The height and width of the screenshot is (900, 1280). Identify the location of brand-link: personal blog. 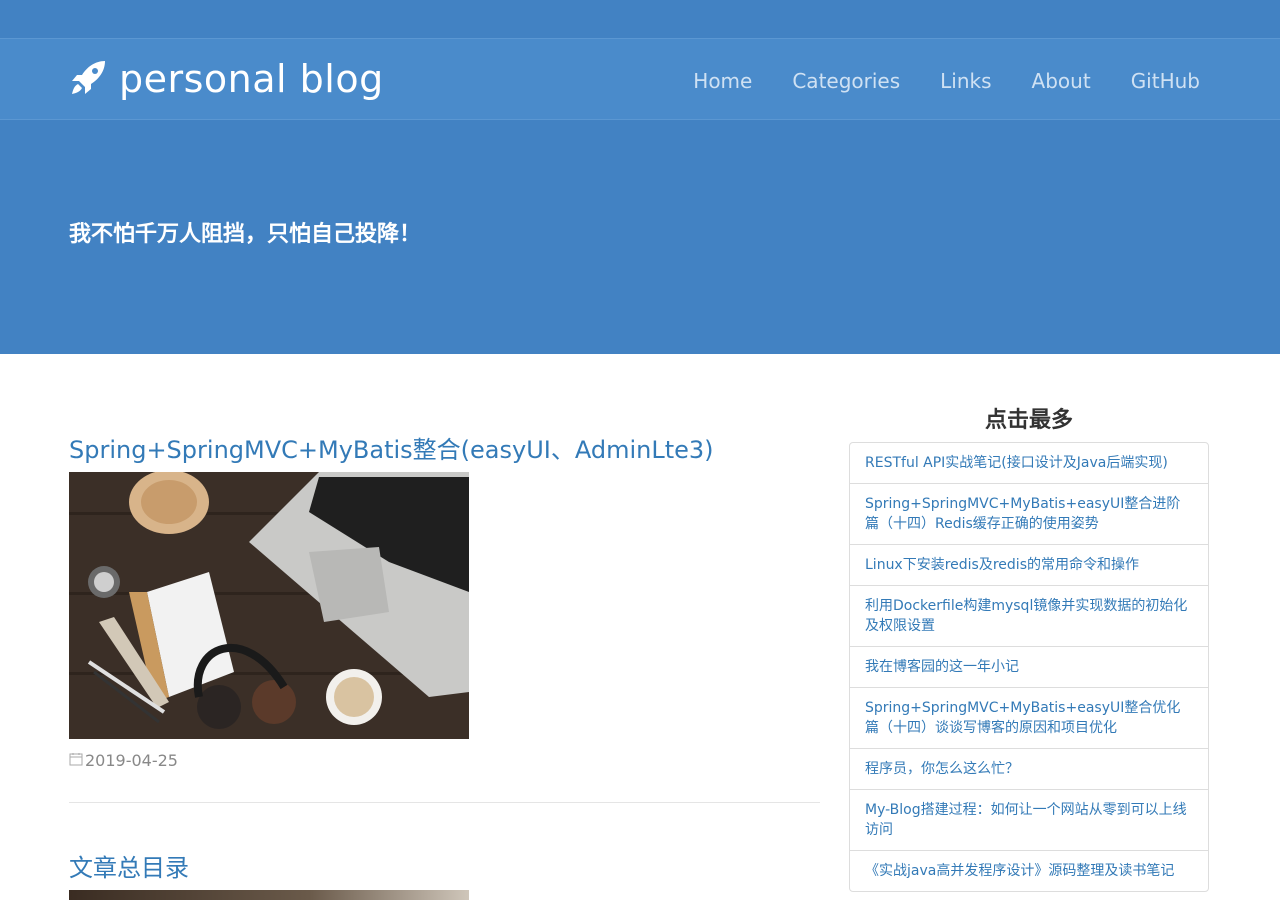
(226, 79).